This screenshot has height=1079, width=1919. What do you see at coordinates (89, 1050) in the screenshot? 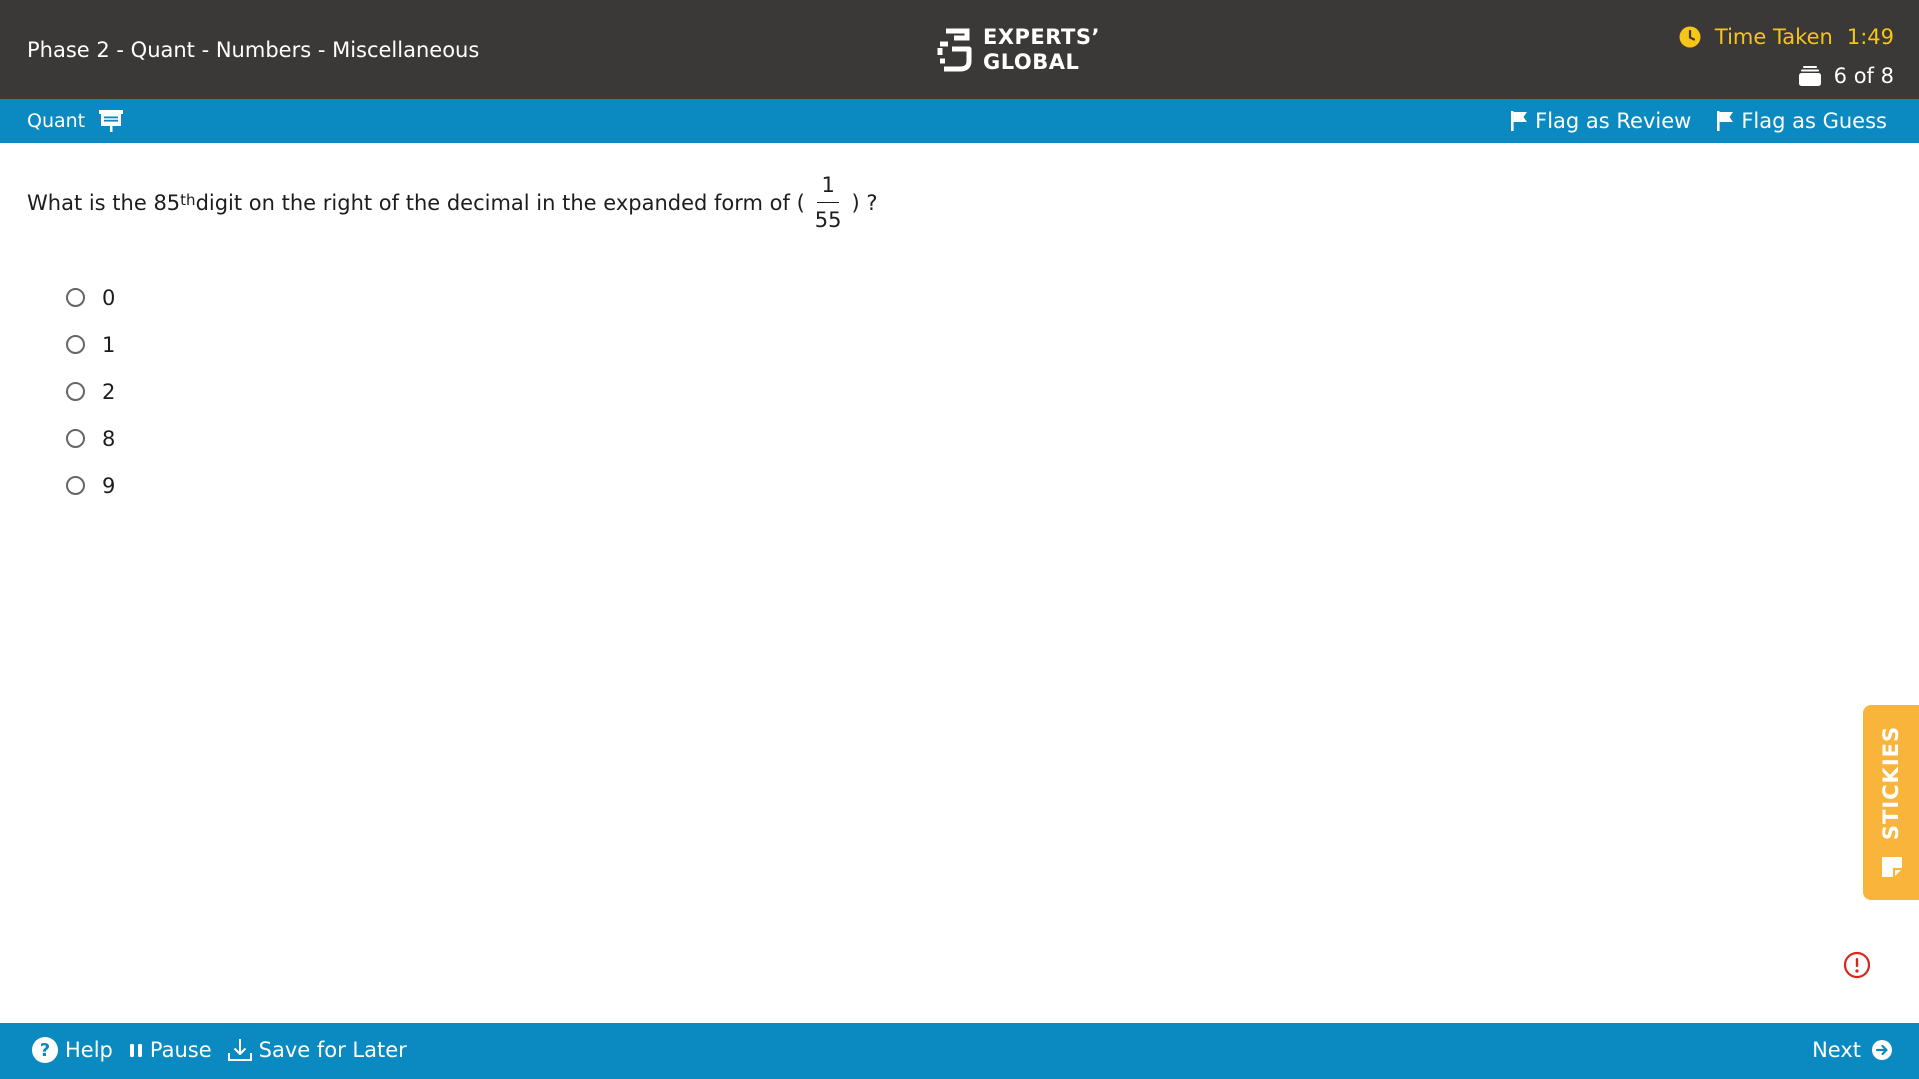
I see `help-label: Help` at bounding box center [89, 1050].